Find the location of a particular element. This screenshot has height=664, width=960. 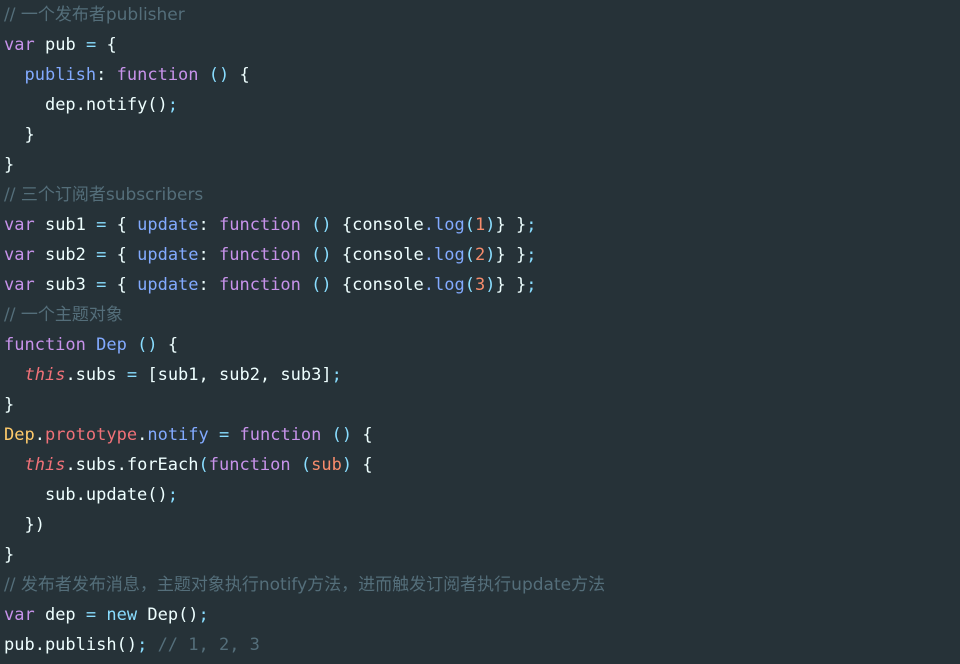

code-line: this.subs = [sub1, sub2, sub3]; is located at coordinates (480, 375).